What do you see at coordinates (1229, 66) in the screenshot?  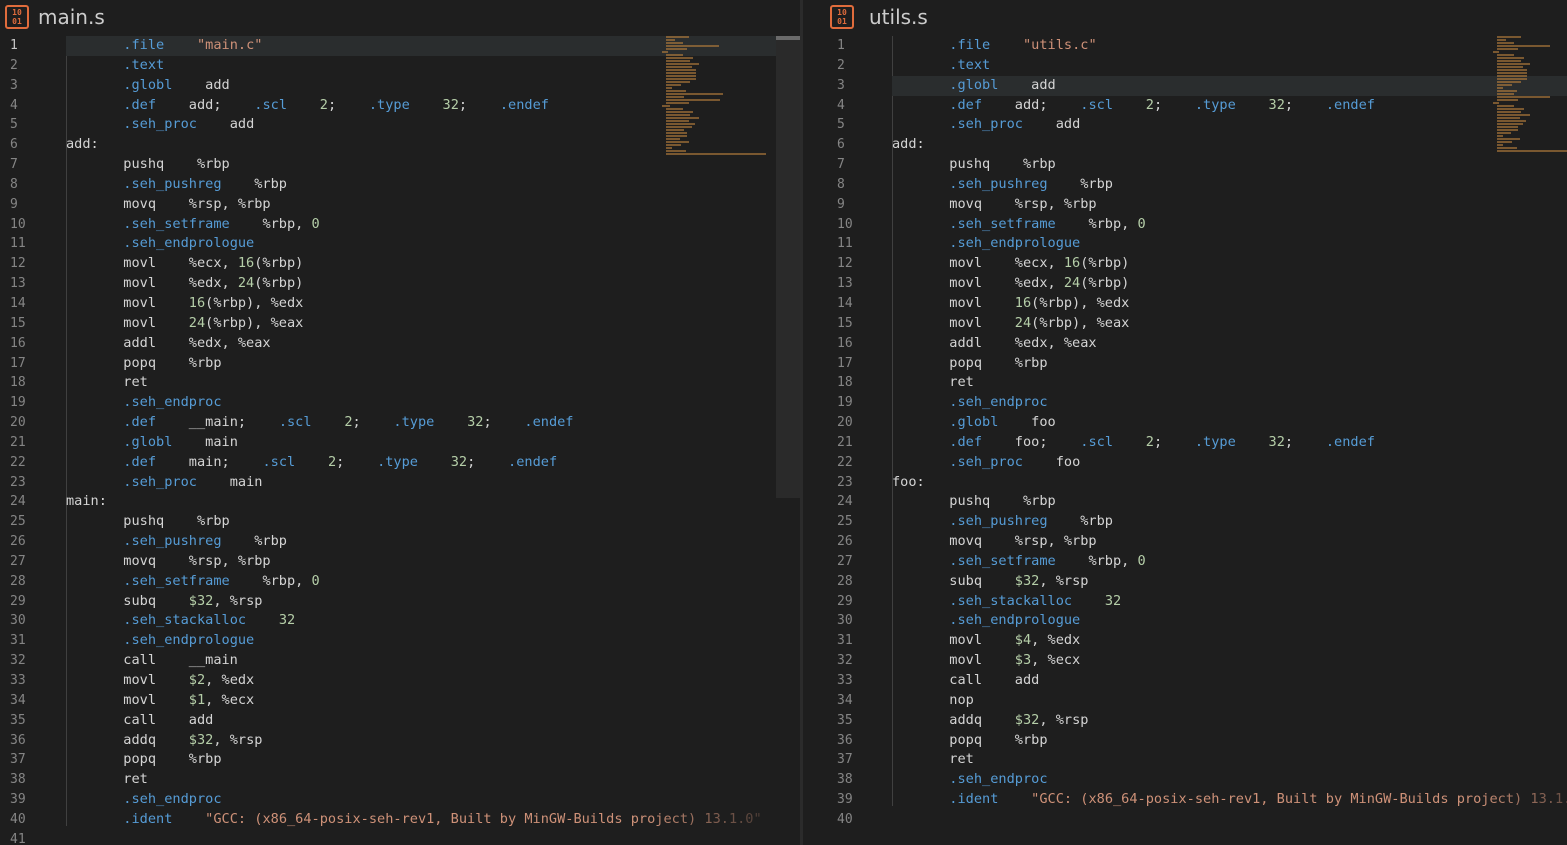 I see `code-line: .text` at bounding box center [1229, 66].